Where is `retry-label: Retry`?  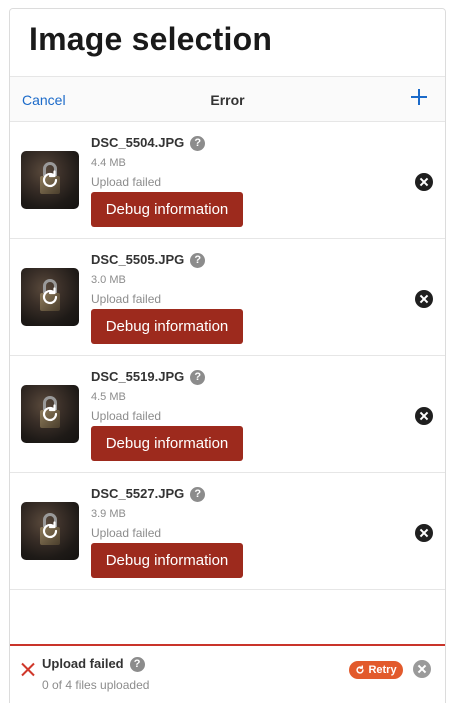 retry-label: Retry is located at coordinates (382, 670).